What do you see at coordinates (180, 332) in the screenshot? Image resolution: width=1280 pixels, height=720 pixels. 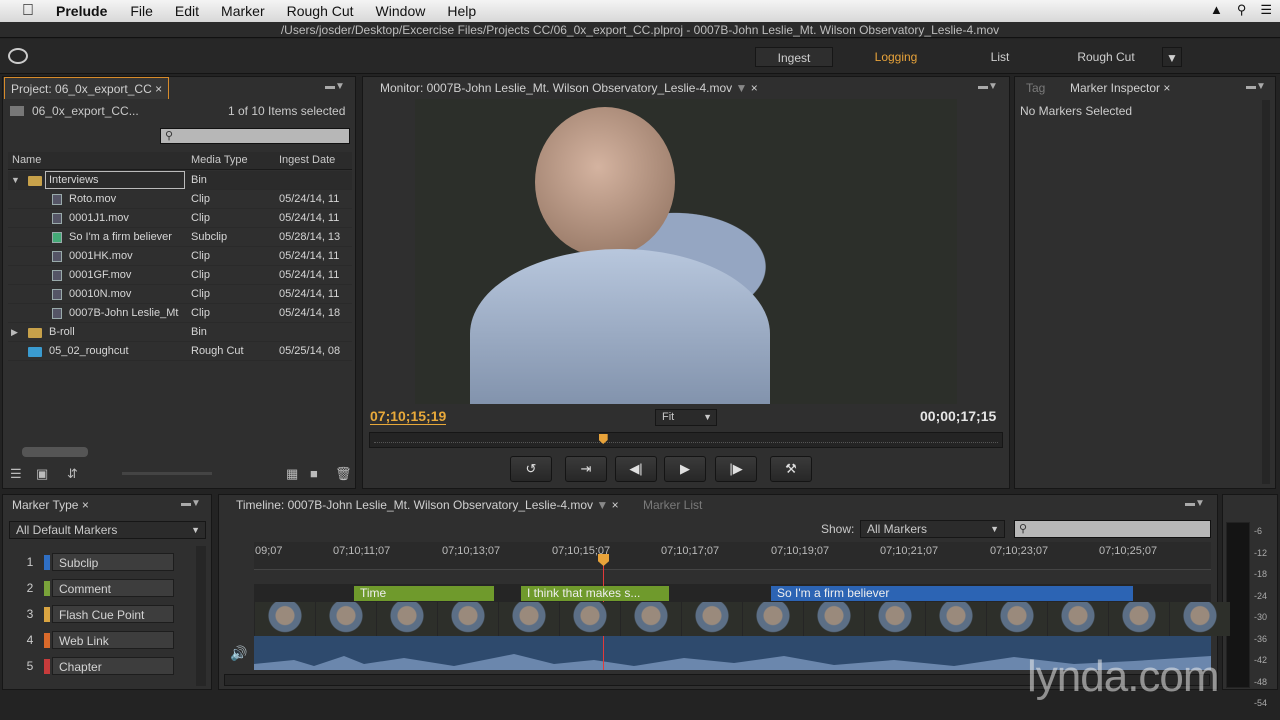 I see `list-item: ▶ B-roll Bin` at bounding box center [180, 332].